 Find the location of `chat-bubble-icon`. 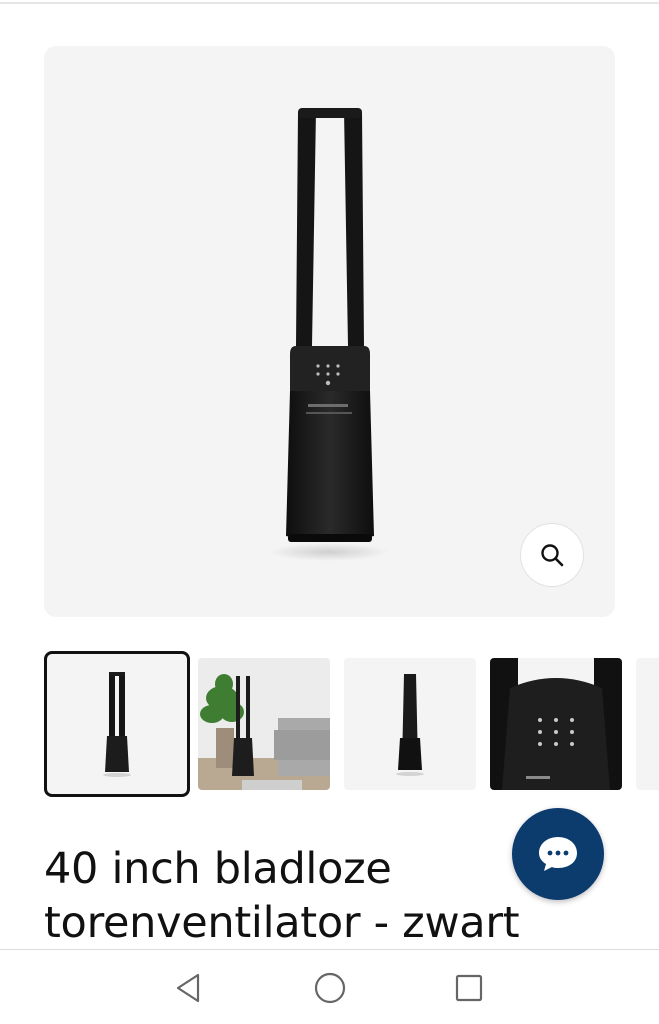

chat-bubble-icon is located at coordinates (558, 854).